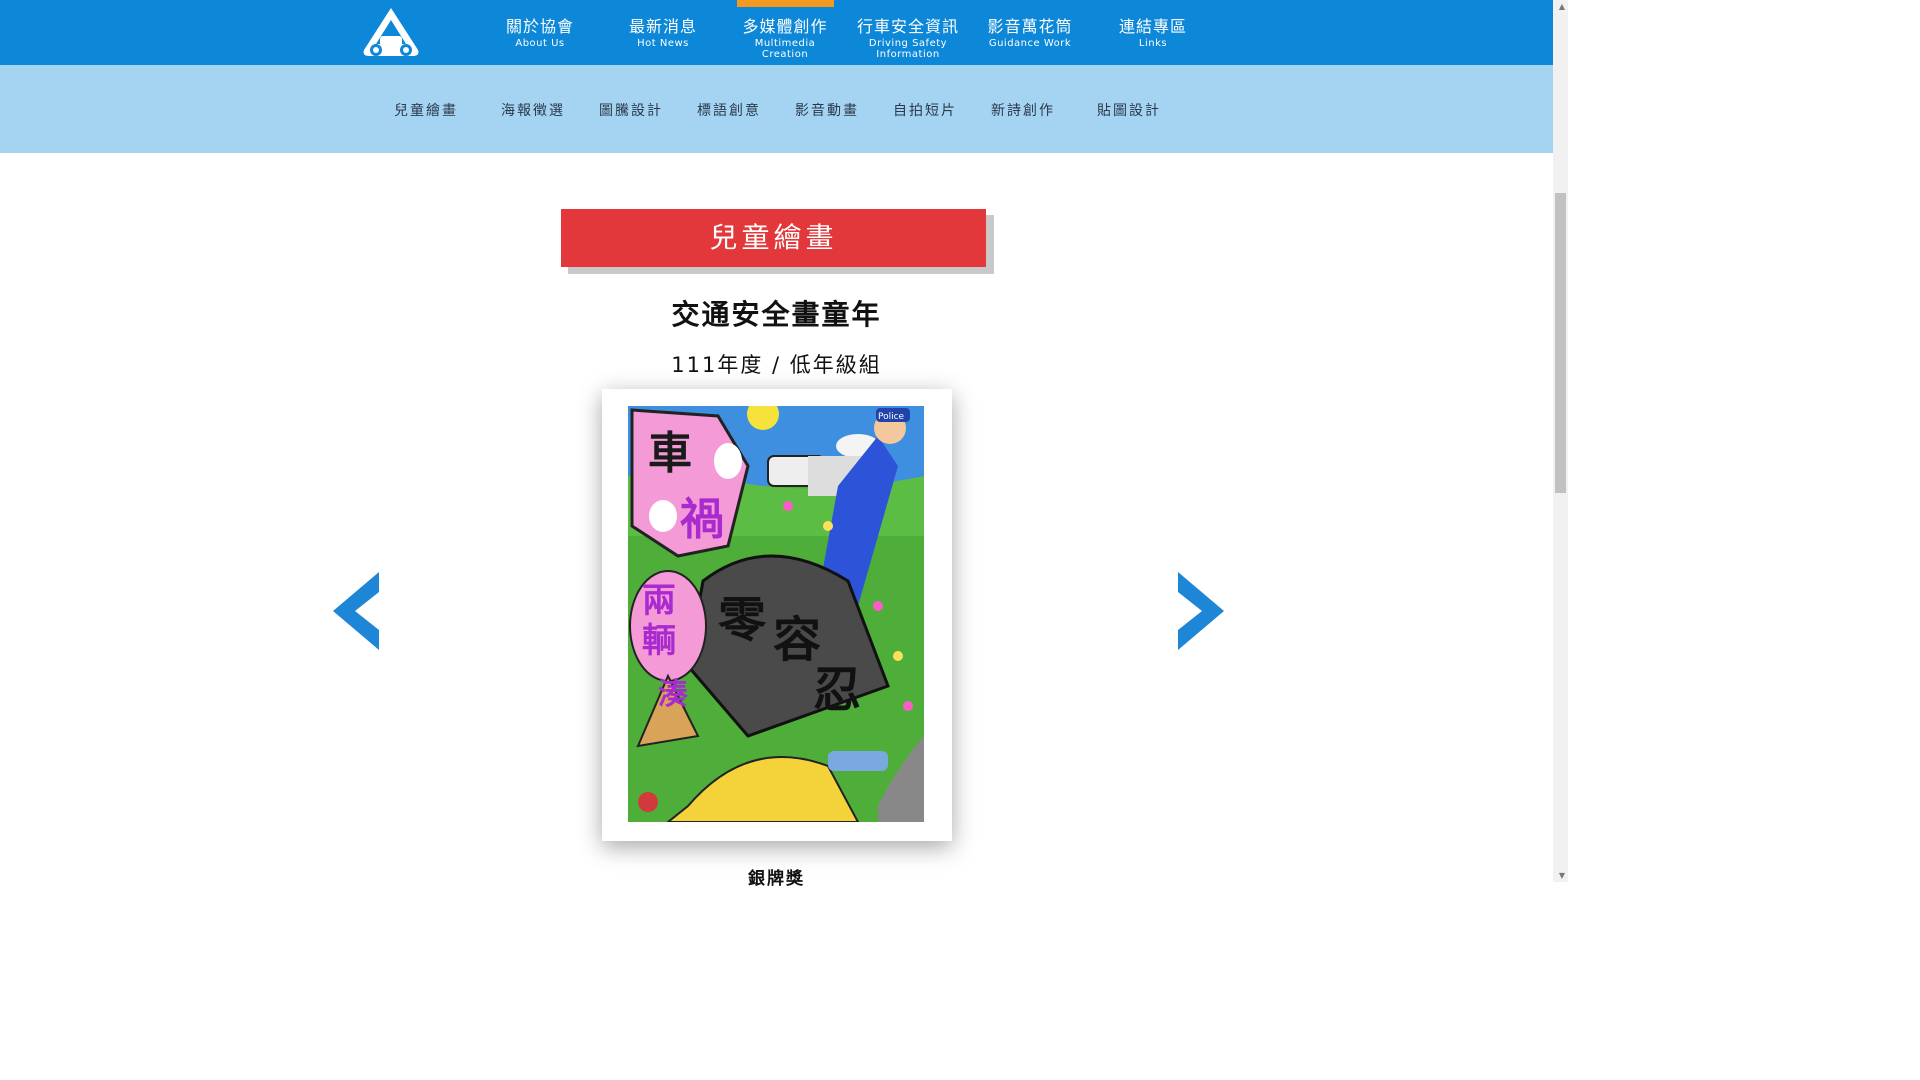 This screenshot has height=1080, width=1920. Describe the element at coordinates (837, 690) in the screenshot. I see `painting-char-ren: 忍` at that location.